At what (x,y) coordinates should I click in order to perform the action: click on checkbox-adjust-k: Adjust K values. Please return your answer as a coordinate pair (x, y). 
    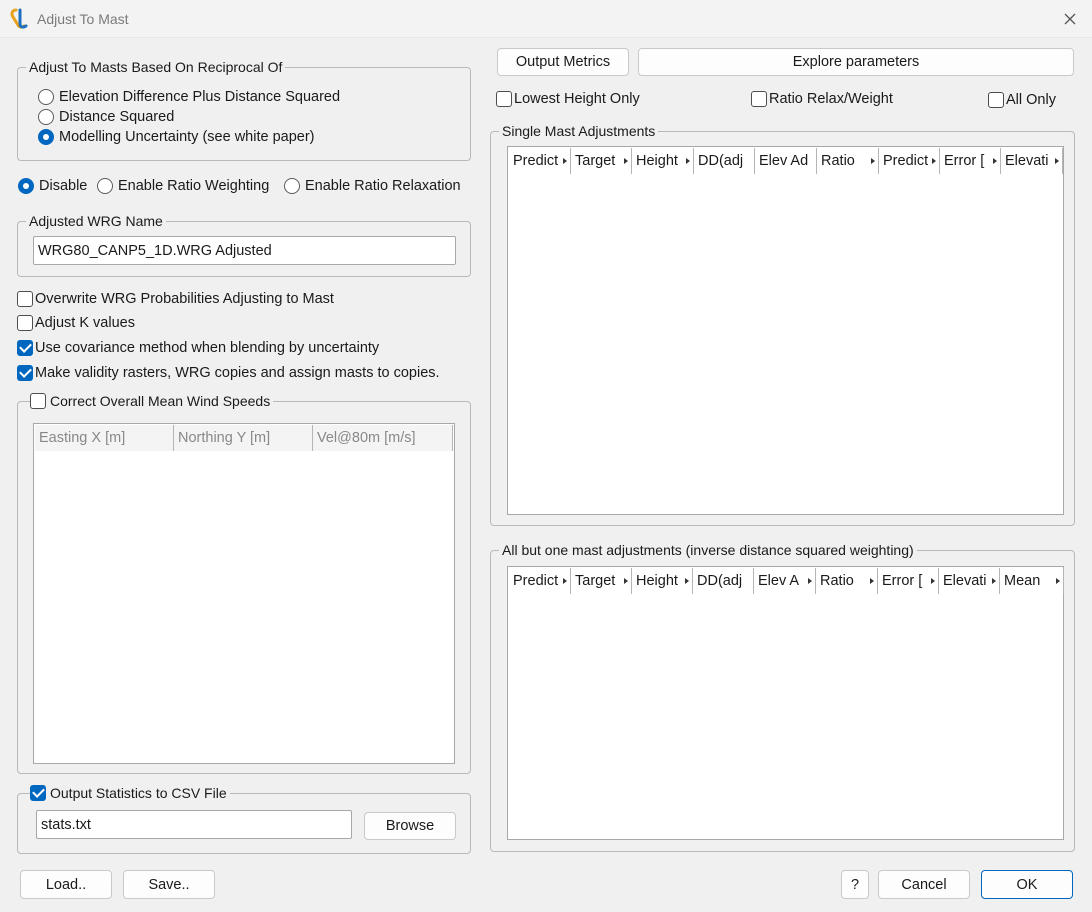
    Looking at the image, I should click on (76, 323).